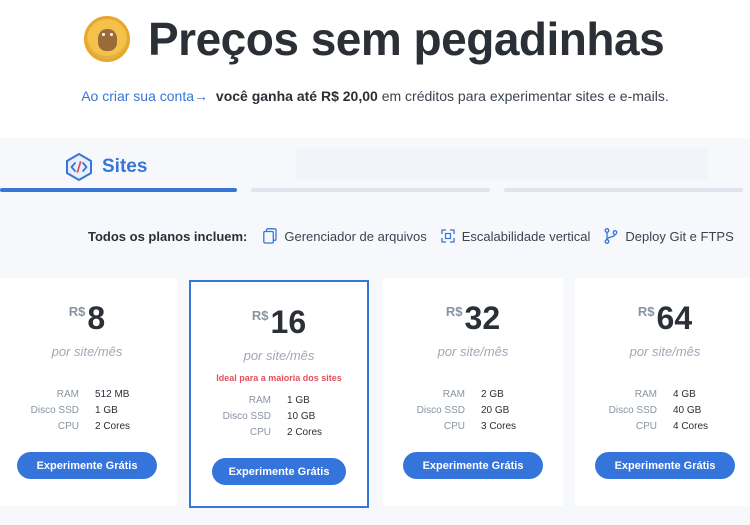 The image size is (750, 525). Describe the element at coordinates (107, 39) in the screenshot. I see `coin-mascot-icon` at that location.